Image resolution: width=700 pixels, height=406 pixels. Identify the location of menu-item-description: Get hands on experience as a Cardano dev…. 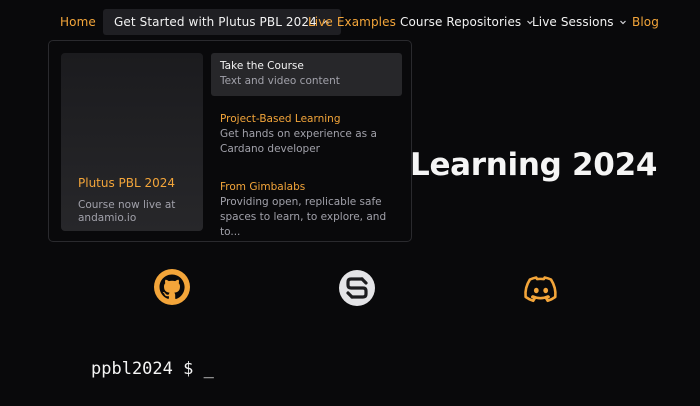
(298, 141).